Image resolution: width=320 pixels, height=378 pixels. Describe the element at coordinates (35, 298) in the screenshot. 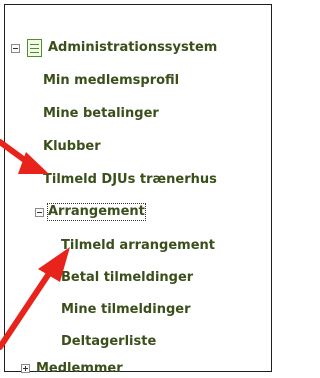

I see `arrow-to-arrangement` at that location.